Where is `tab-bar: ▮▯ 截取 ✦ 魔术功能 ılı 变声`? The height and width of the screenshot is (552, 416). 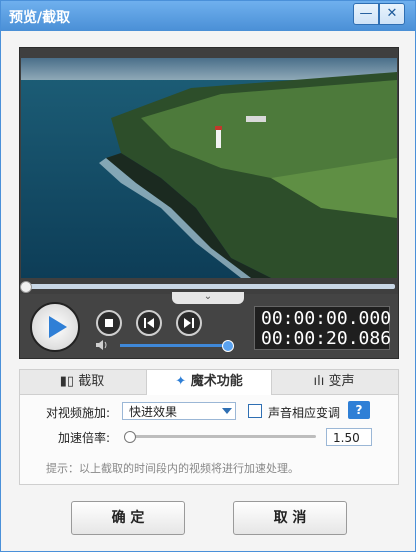
tab-bar: ▮▯ 截取 ✦ 魔术功能 ılı 变声 is located at coordinates (209, 382).